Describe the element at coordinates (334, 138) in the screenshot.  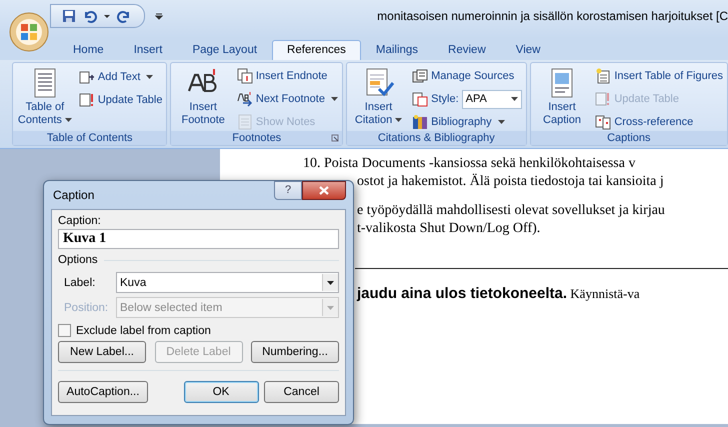
I see `dialog-launcher-icon` at that location.